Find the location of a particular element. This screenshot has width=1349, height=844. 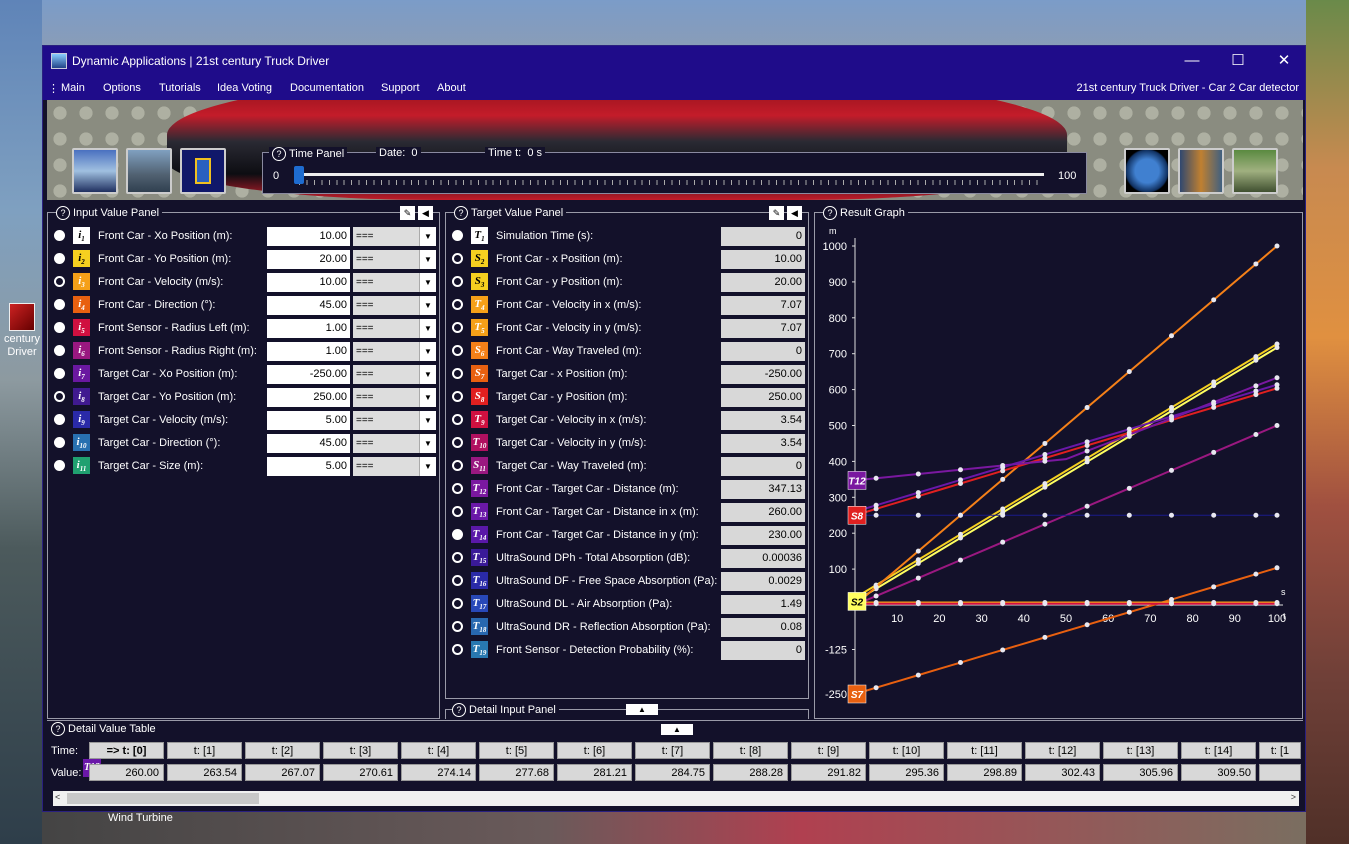

time-slider is located at coordinates (671, 174).